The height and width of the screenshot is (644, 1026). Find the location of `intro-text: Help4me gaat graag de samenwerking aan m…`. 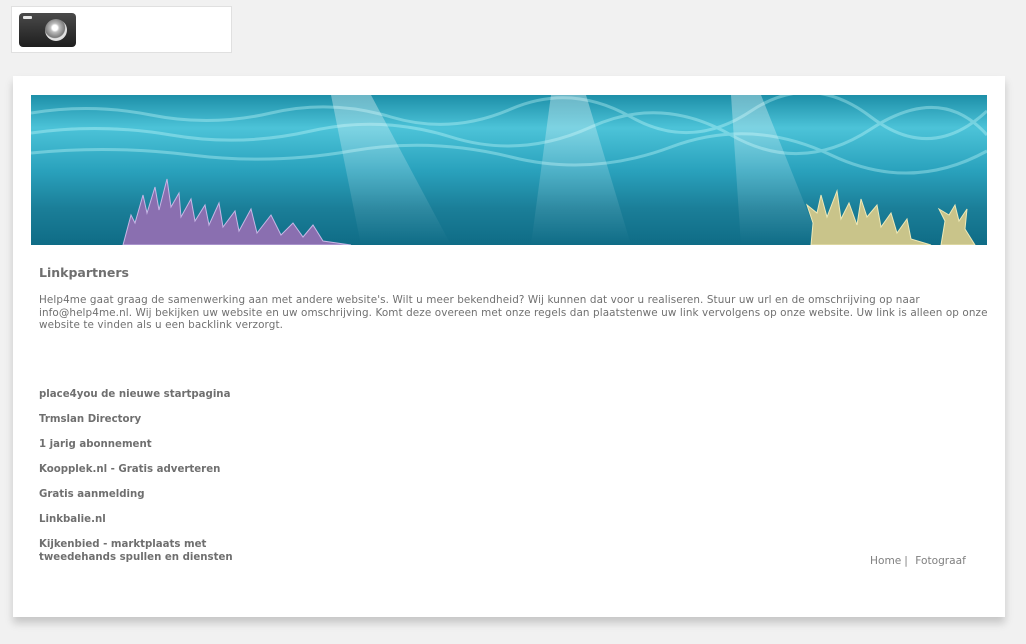

intro-text: Help4me gaat graag de samenwerking aan m… is located at coordinates (513, 312).